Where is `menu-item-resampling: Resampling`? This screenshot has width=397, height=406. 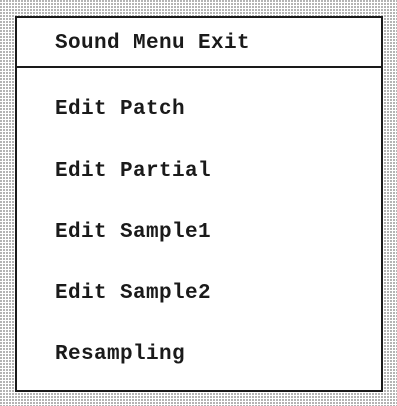 menu-item-resampling: Resampling is located at coordinates (199, 354).